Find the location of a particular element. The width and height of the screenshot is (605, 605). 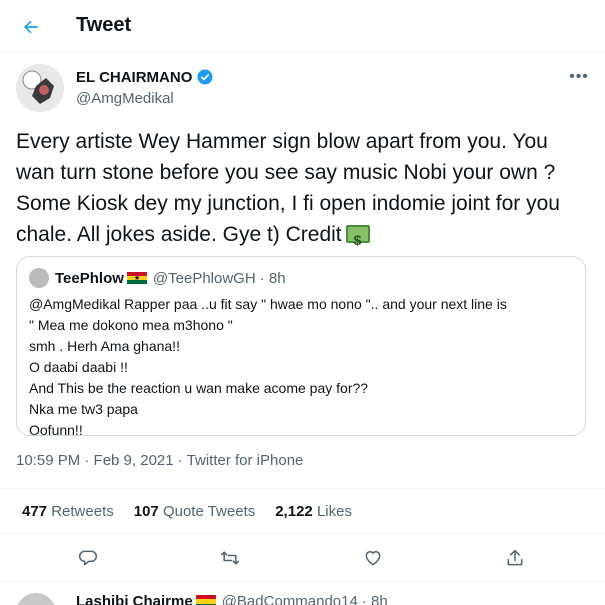

money-emoji-icon is located at coordinates (357, 240).